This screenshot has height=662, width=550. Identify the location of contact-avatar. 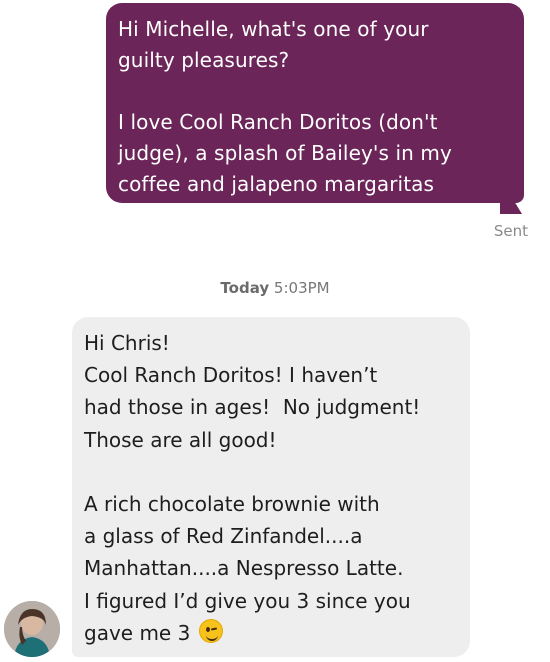
(32, 629).